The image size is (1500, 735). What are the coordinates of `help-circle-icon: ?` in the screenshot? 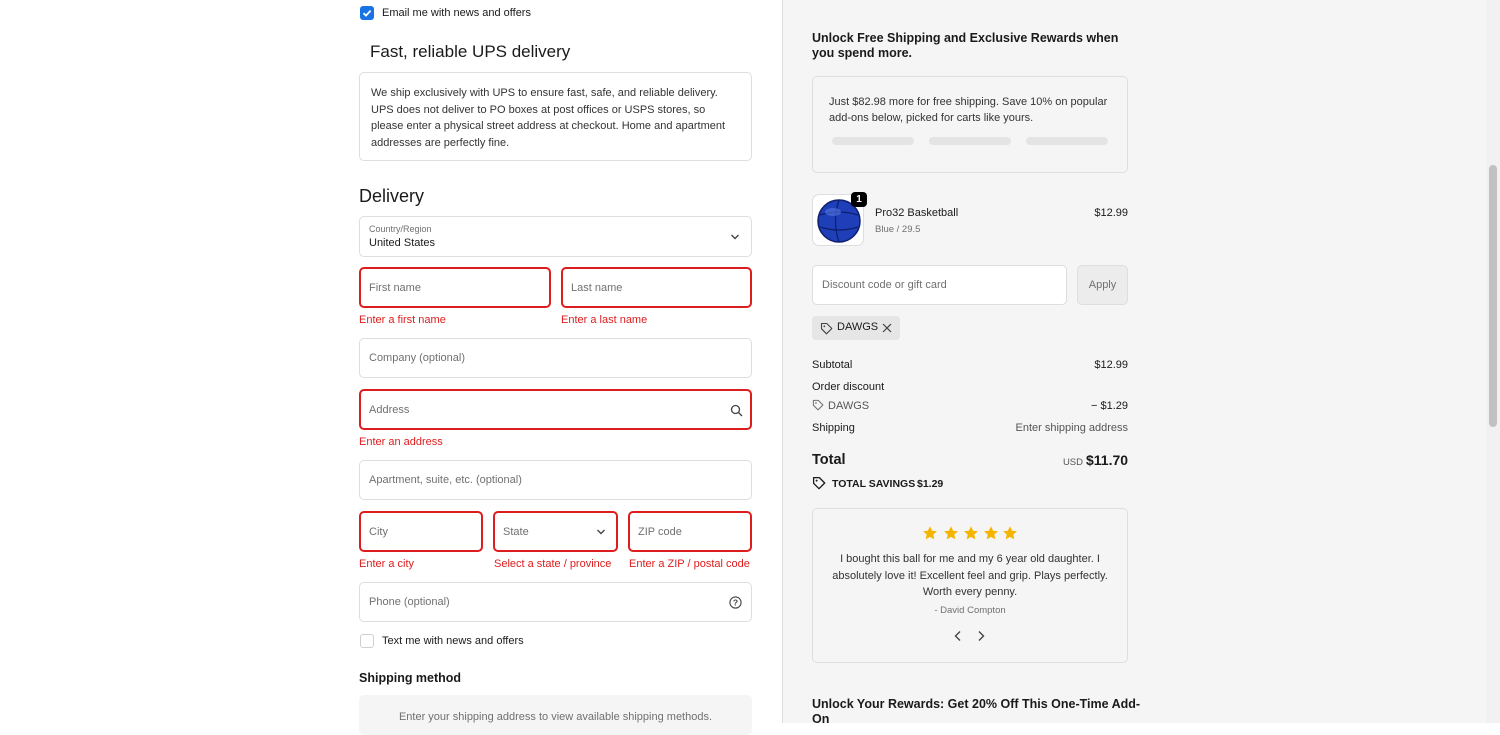 It's located at (735, 602).